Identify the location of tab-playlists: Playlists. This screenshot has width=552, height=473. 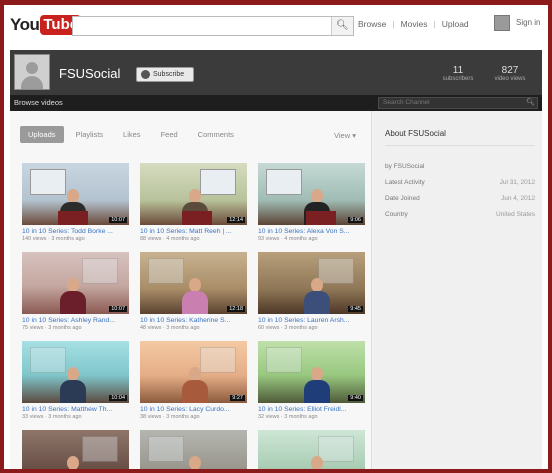
(90, 134).